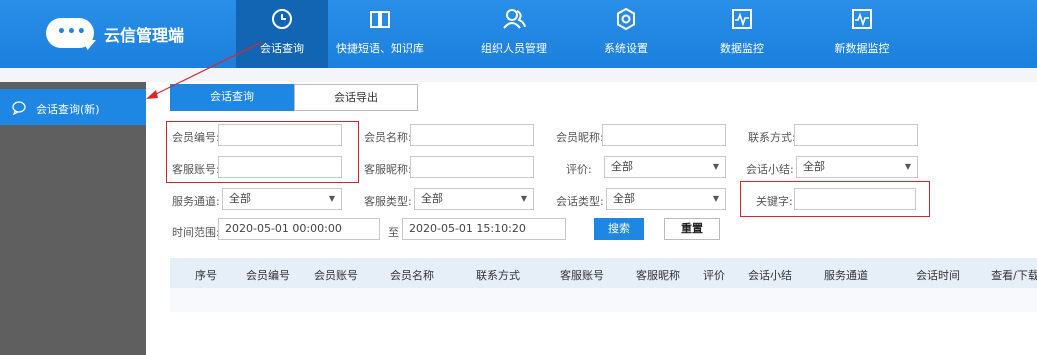  I want to click on end-time-input: 2020-05-01 15:10:20, so click(484, 229).